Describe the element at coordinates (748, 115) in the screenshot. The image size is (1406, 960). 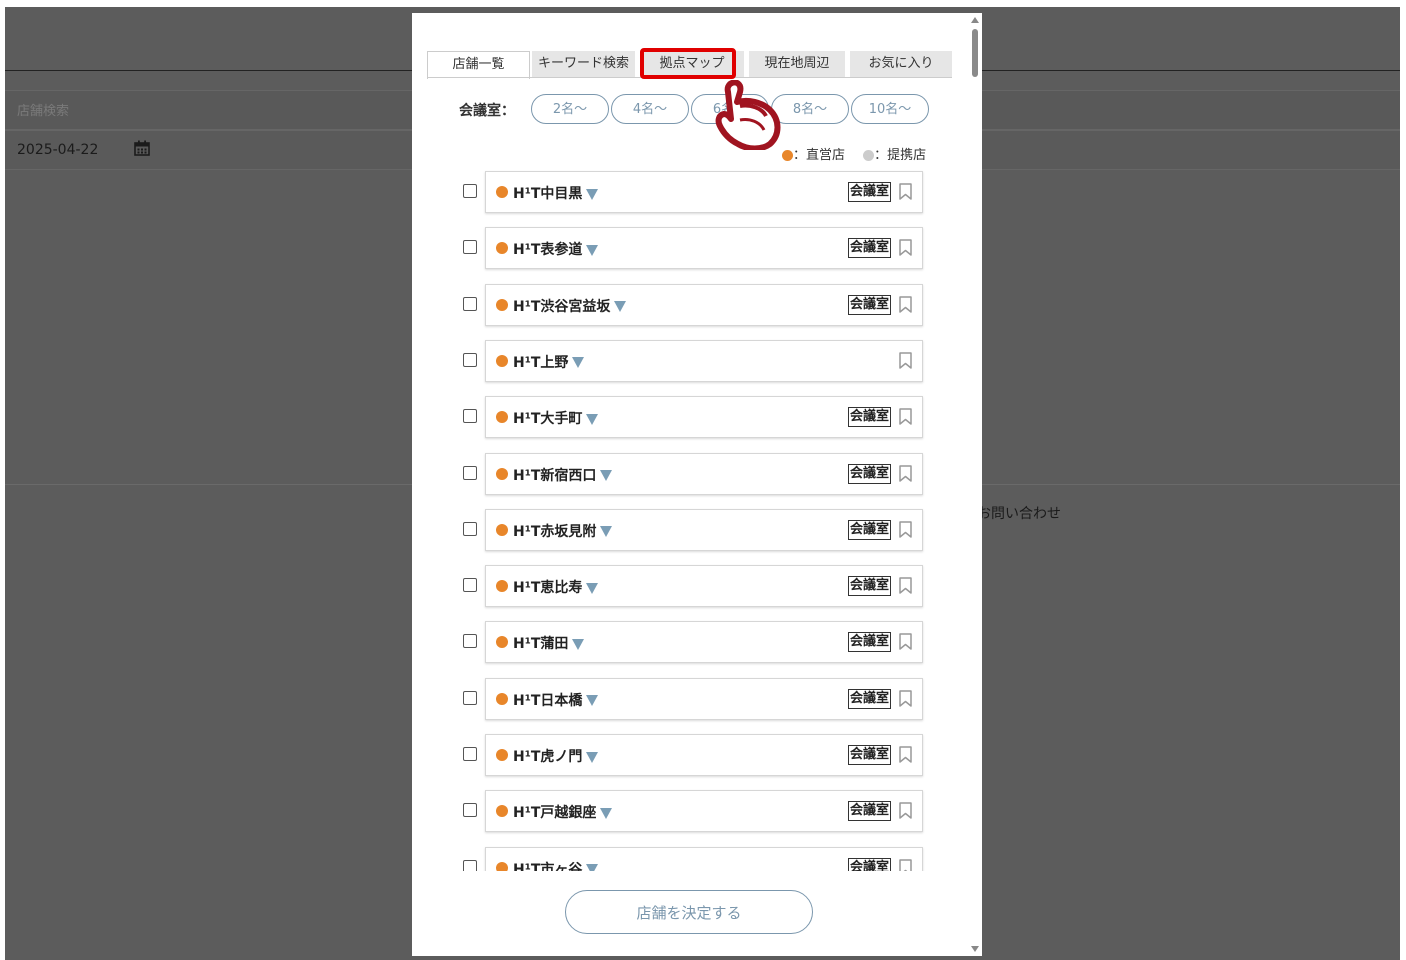
I see `pointing-hand-icon` at that location.